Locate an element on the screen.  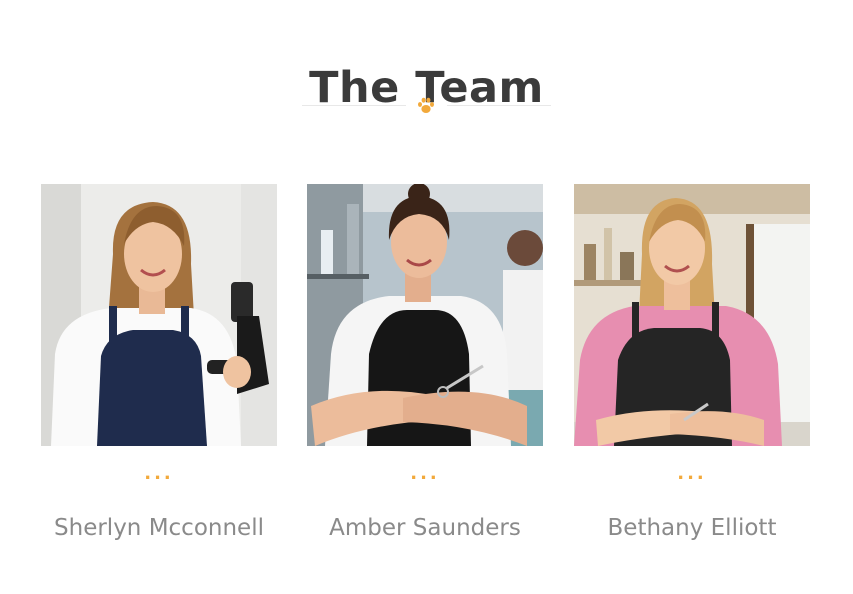
paw-icon is located at coordinates (426, 105).